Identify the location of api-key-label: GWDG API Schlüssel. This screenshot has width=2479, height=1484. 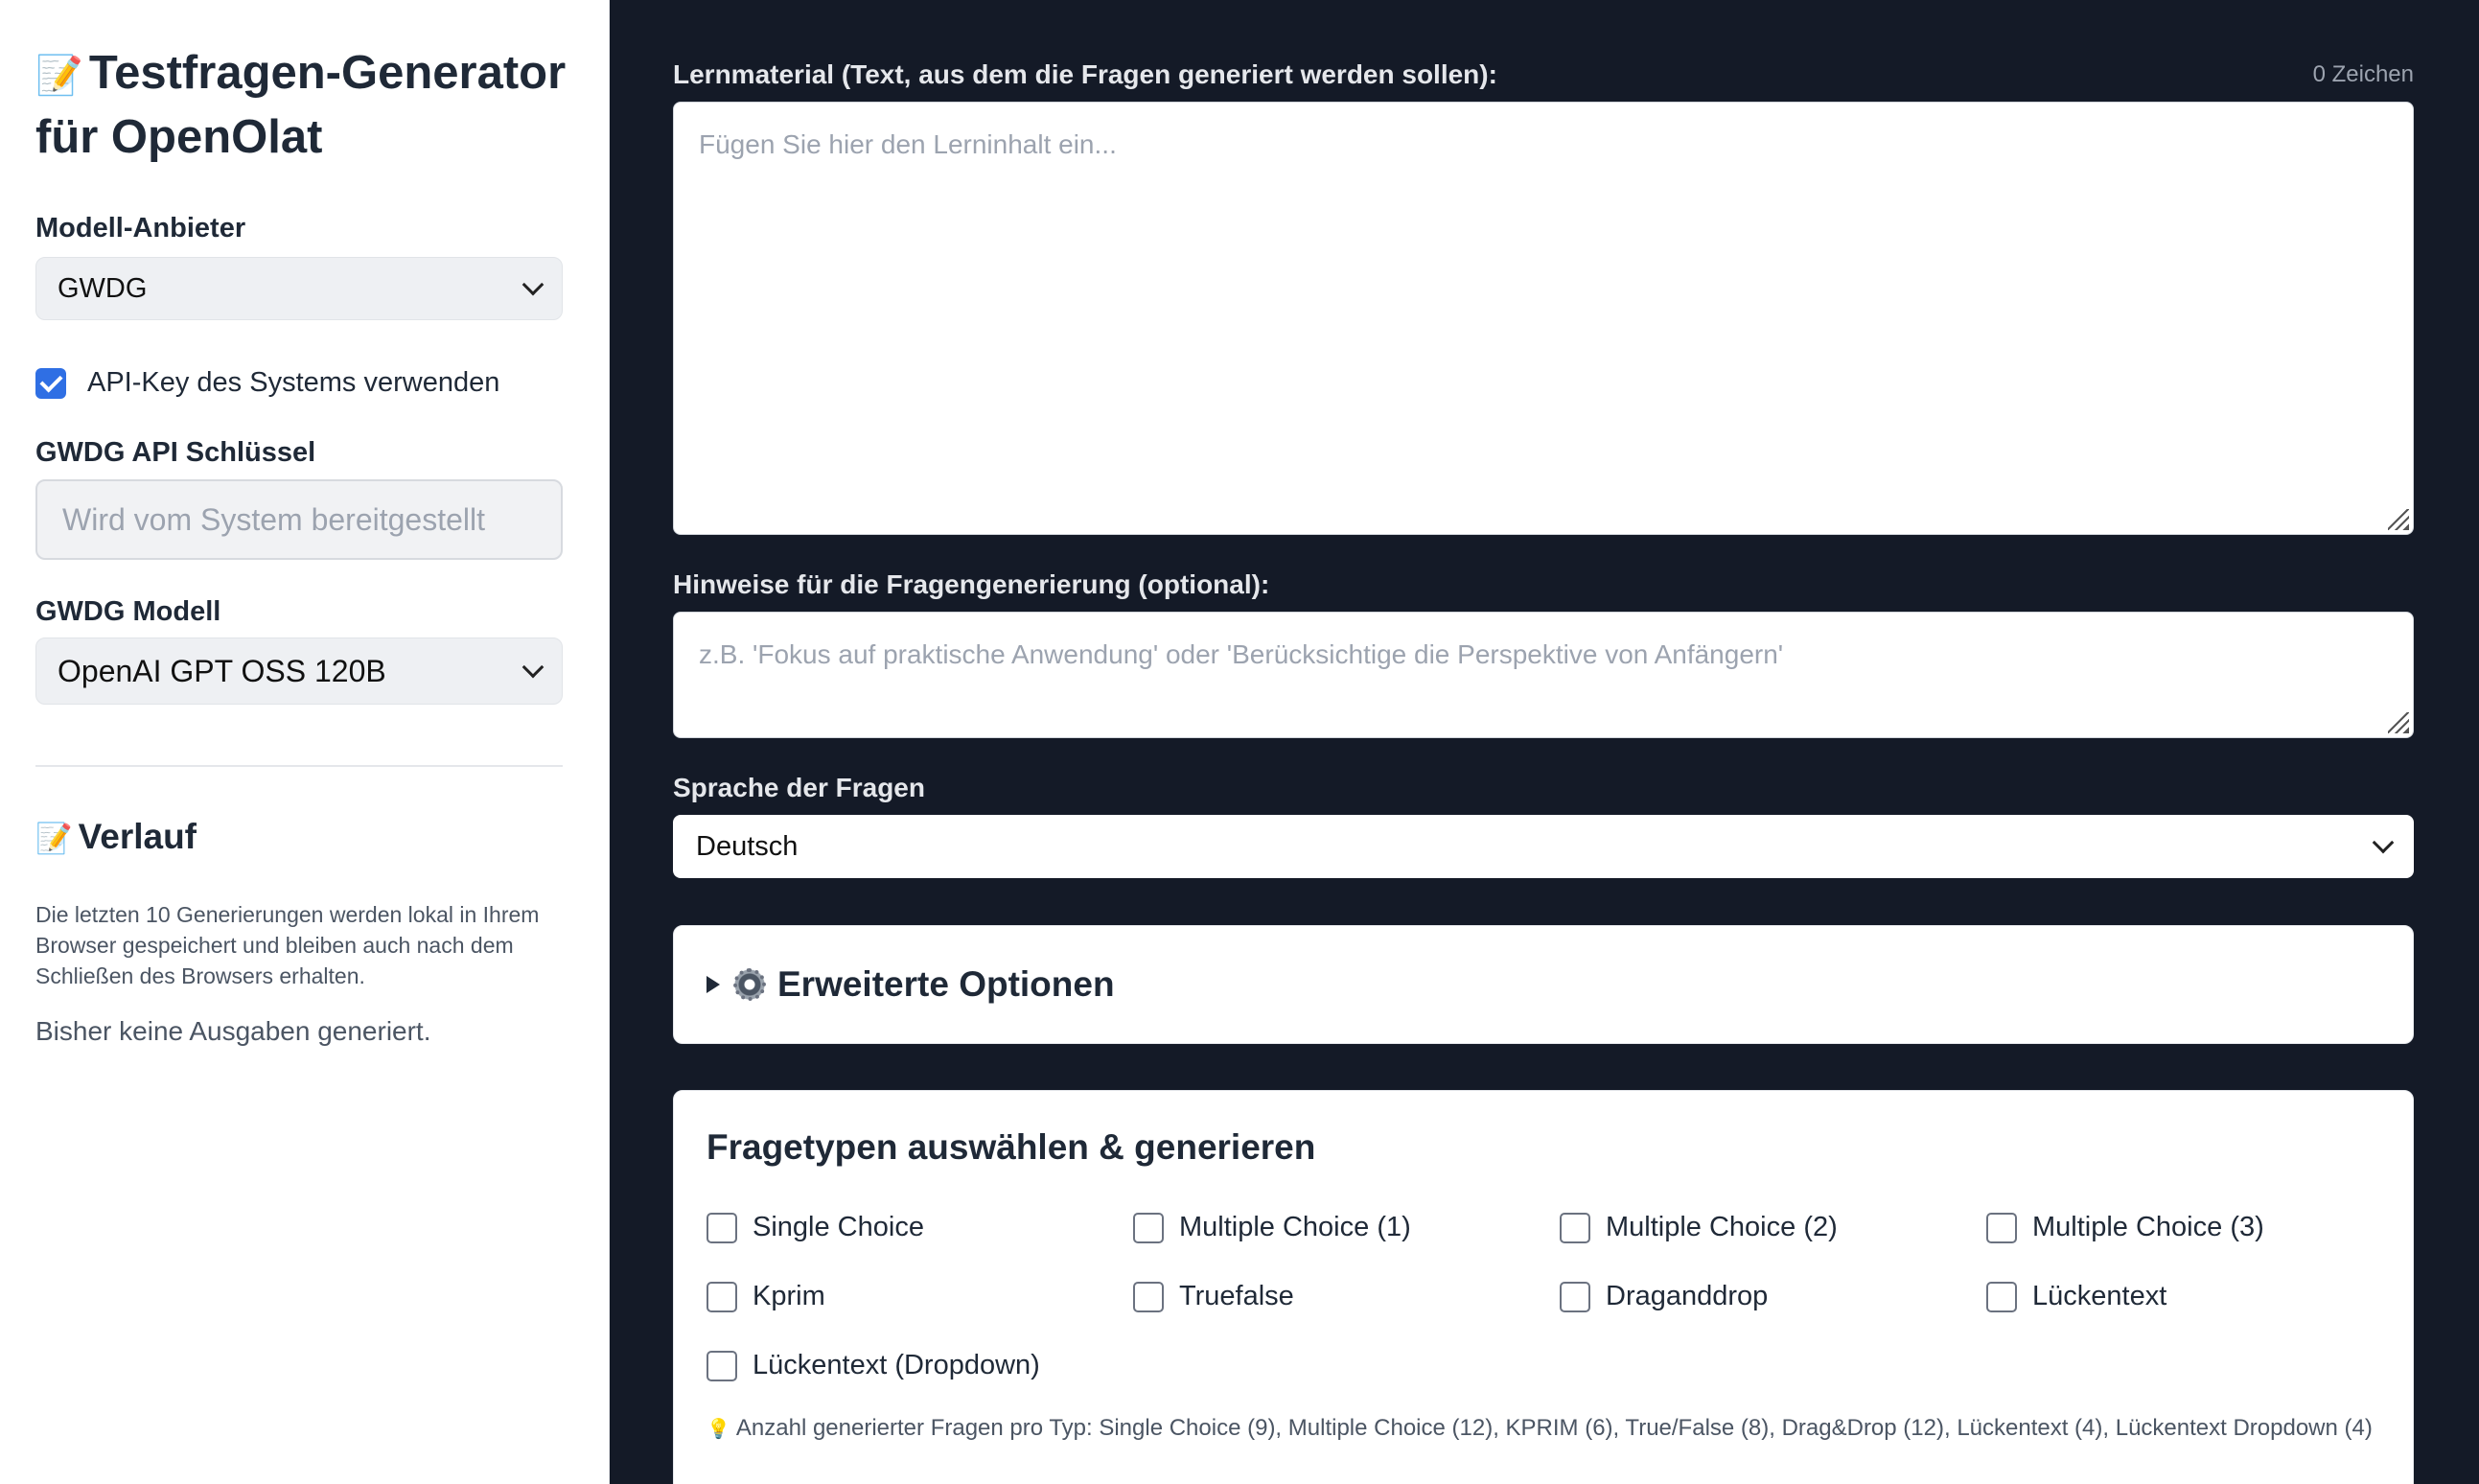
(175, 452).